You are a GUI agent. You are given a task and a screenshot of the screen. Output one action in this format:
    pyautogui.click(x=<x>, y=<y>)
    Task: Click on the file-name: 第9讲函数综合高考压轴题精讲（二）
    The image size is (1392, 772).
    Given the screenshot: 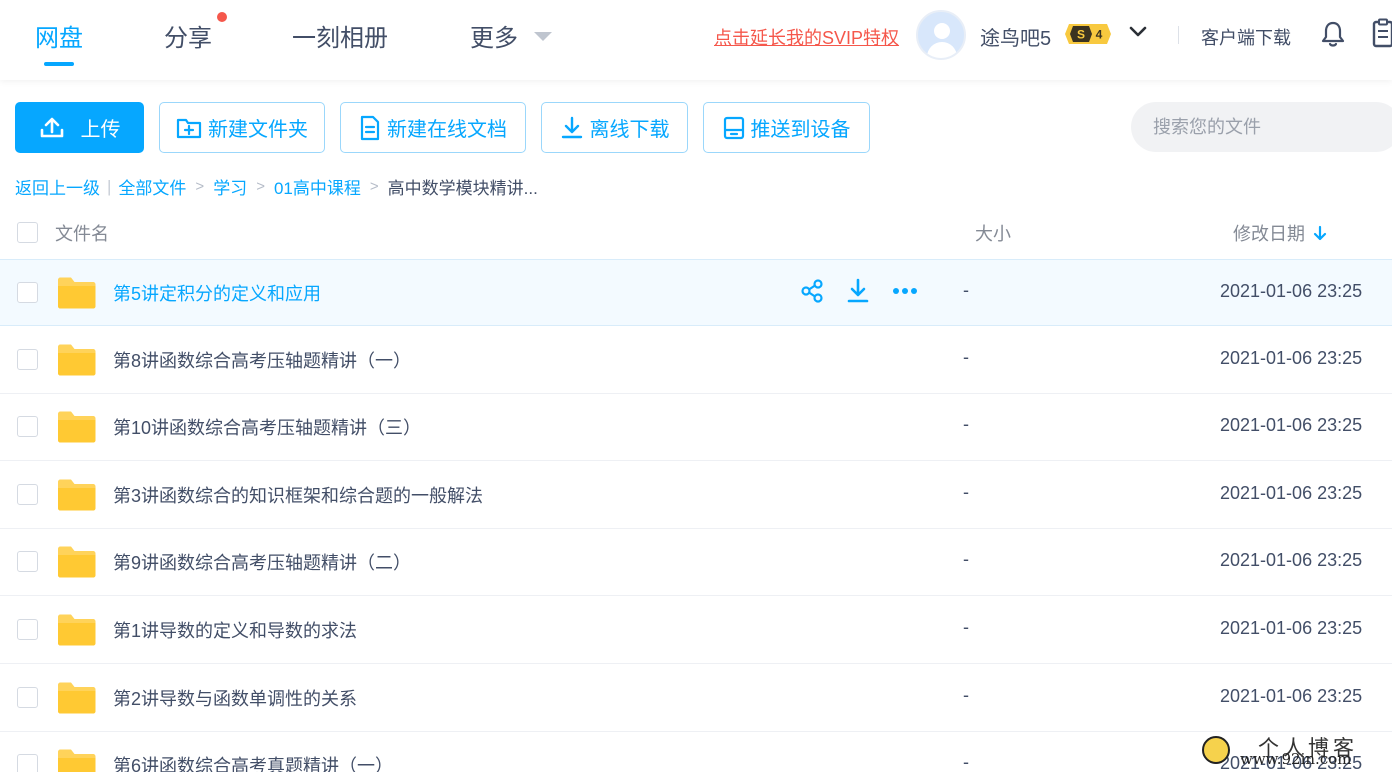 What is the action you would take?
    pyautogui.click(x=262, y=562)
    